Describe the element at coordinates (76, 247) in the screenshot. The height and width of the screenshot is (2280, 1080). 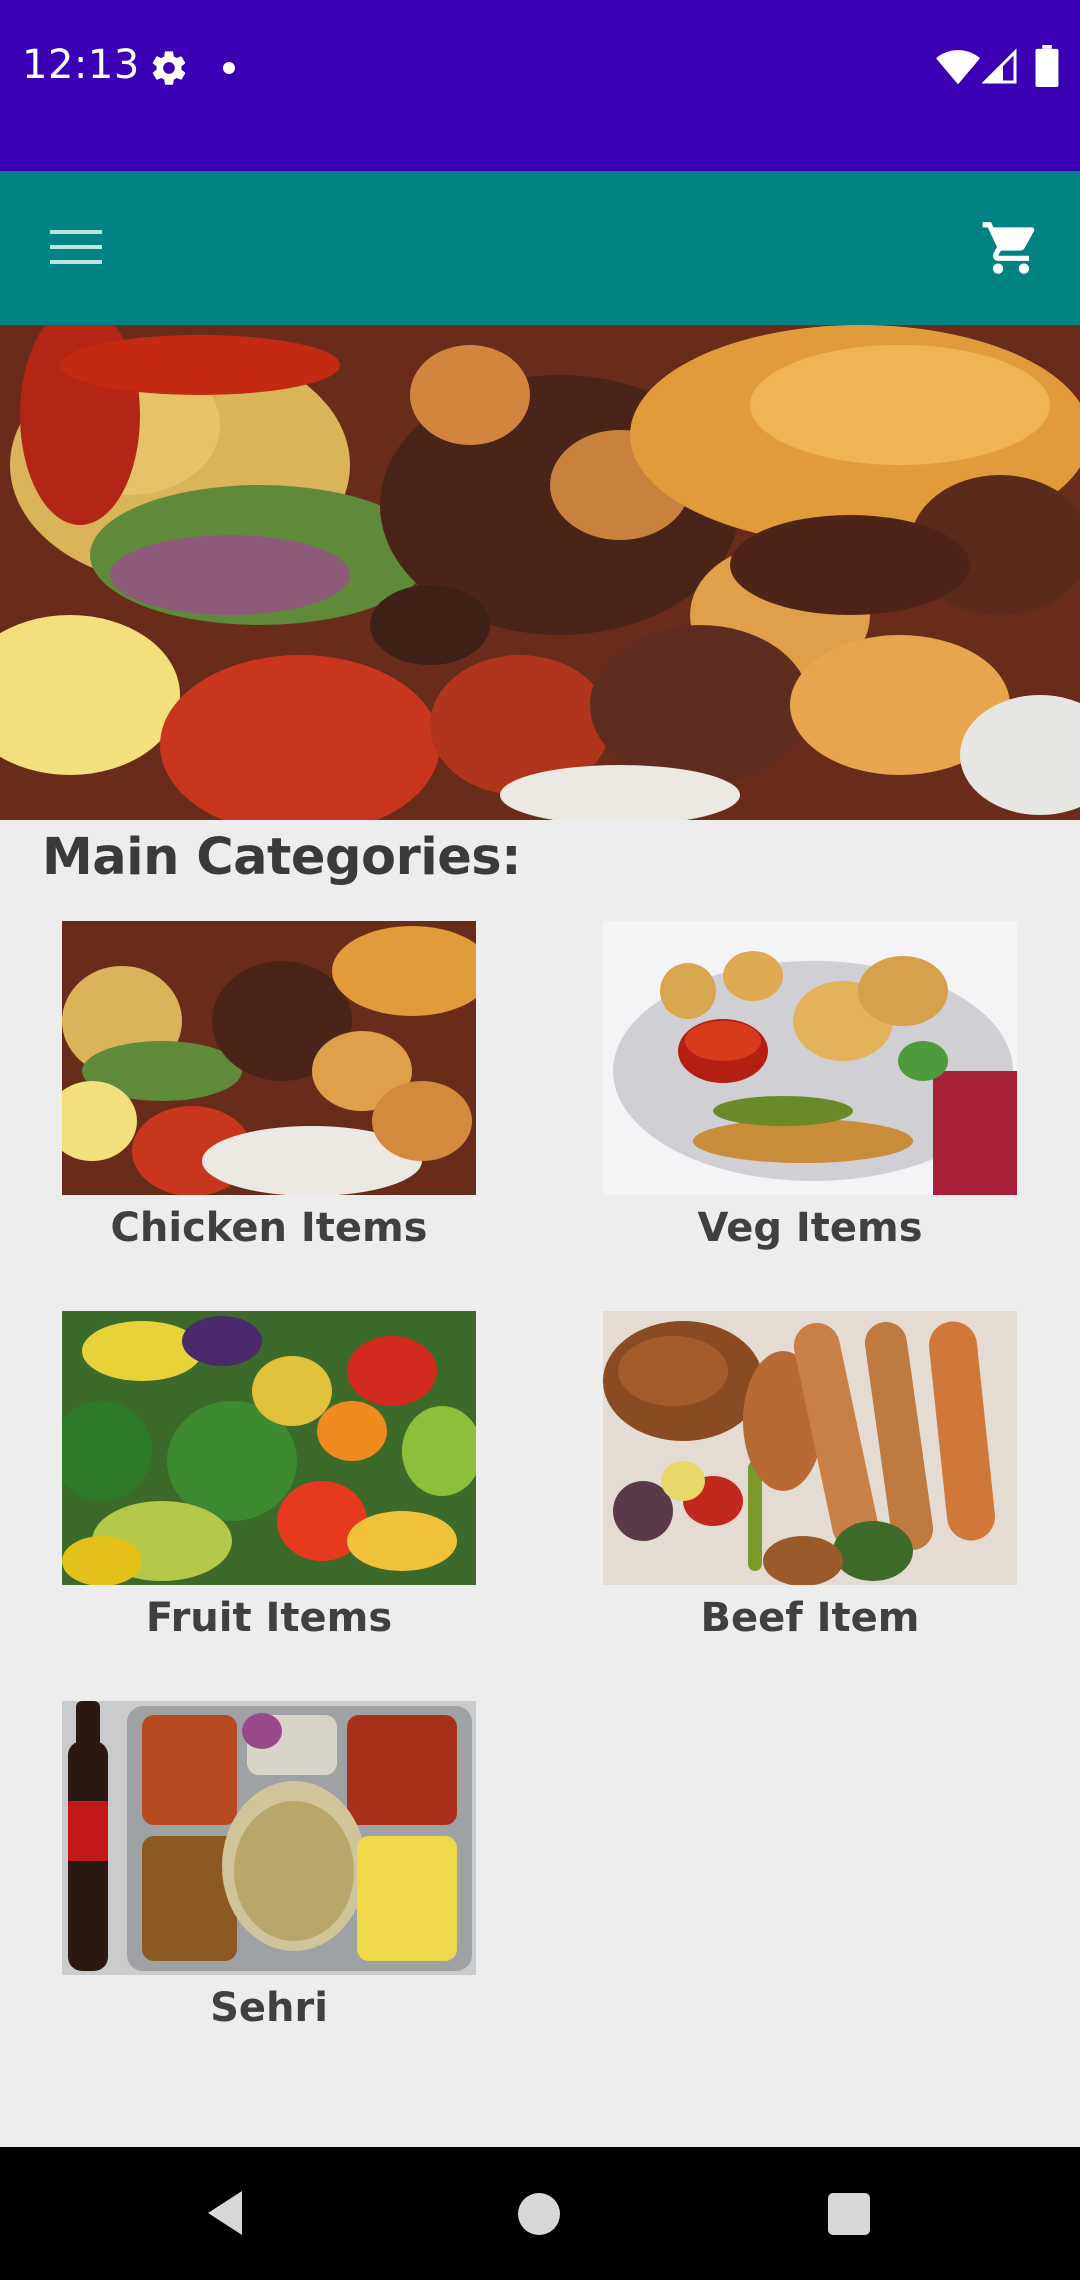
I see `menu-icon` at that location.